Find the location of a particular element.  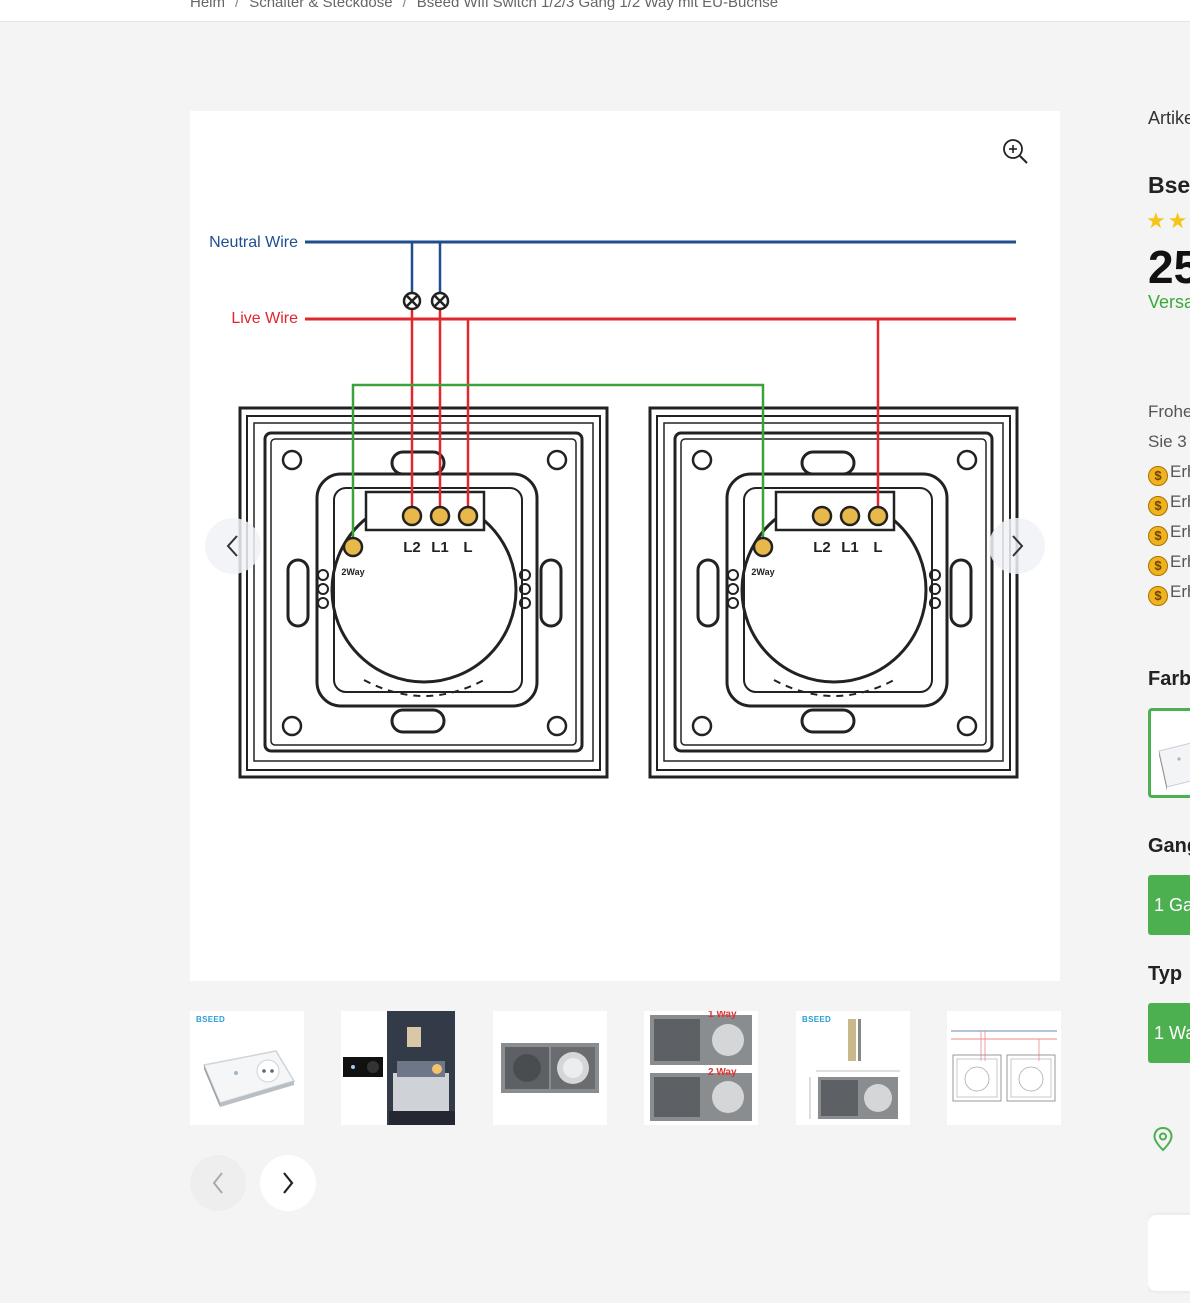

product-title: Bseed is located at coordinates (1169, 185).